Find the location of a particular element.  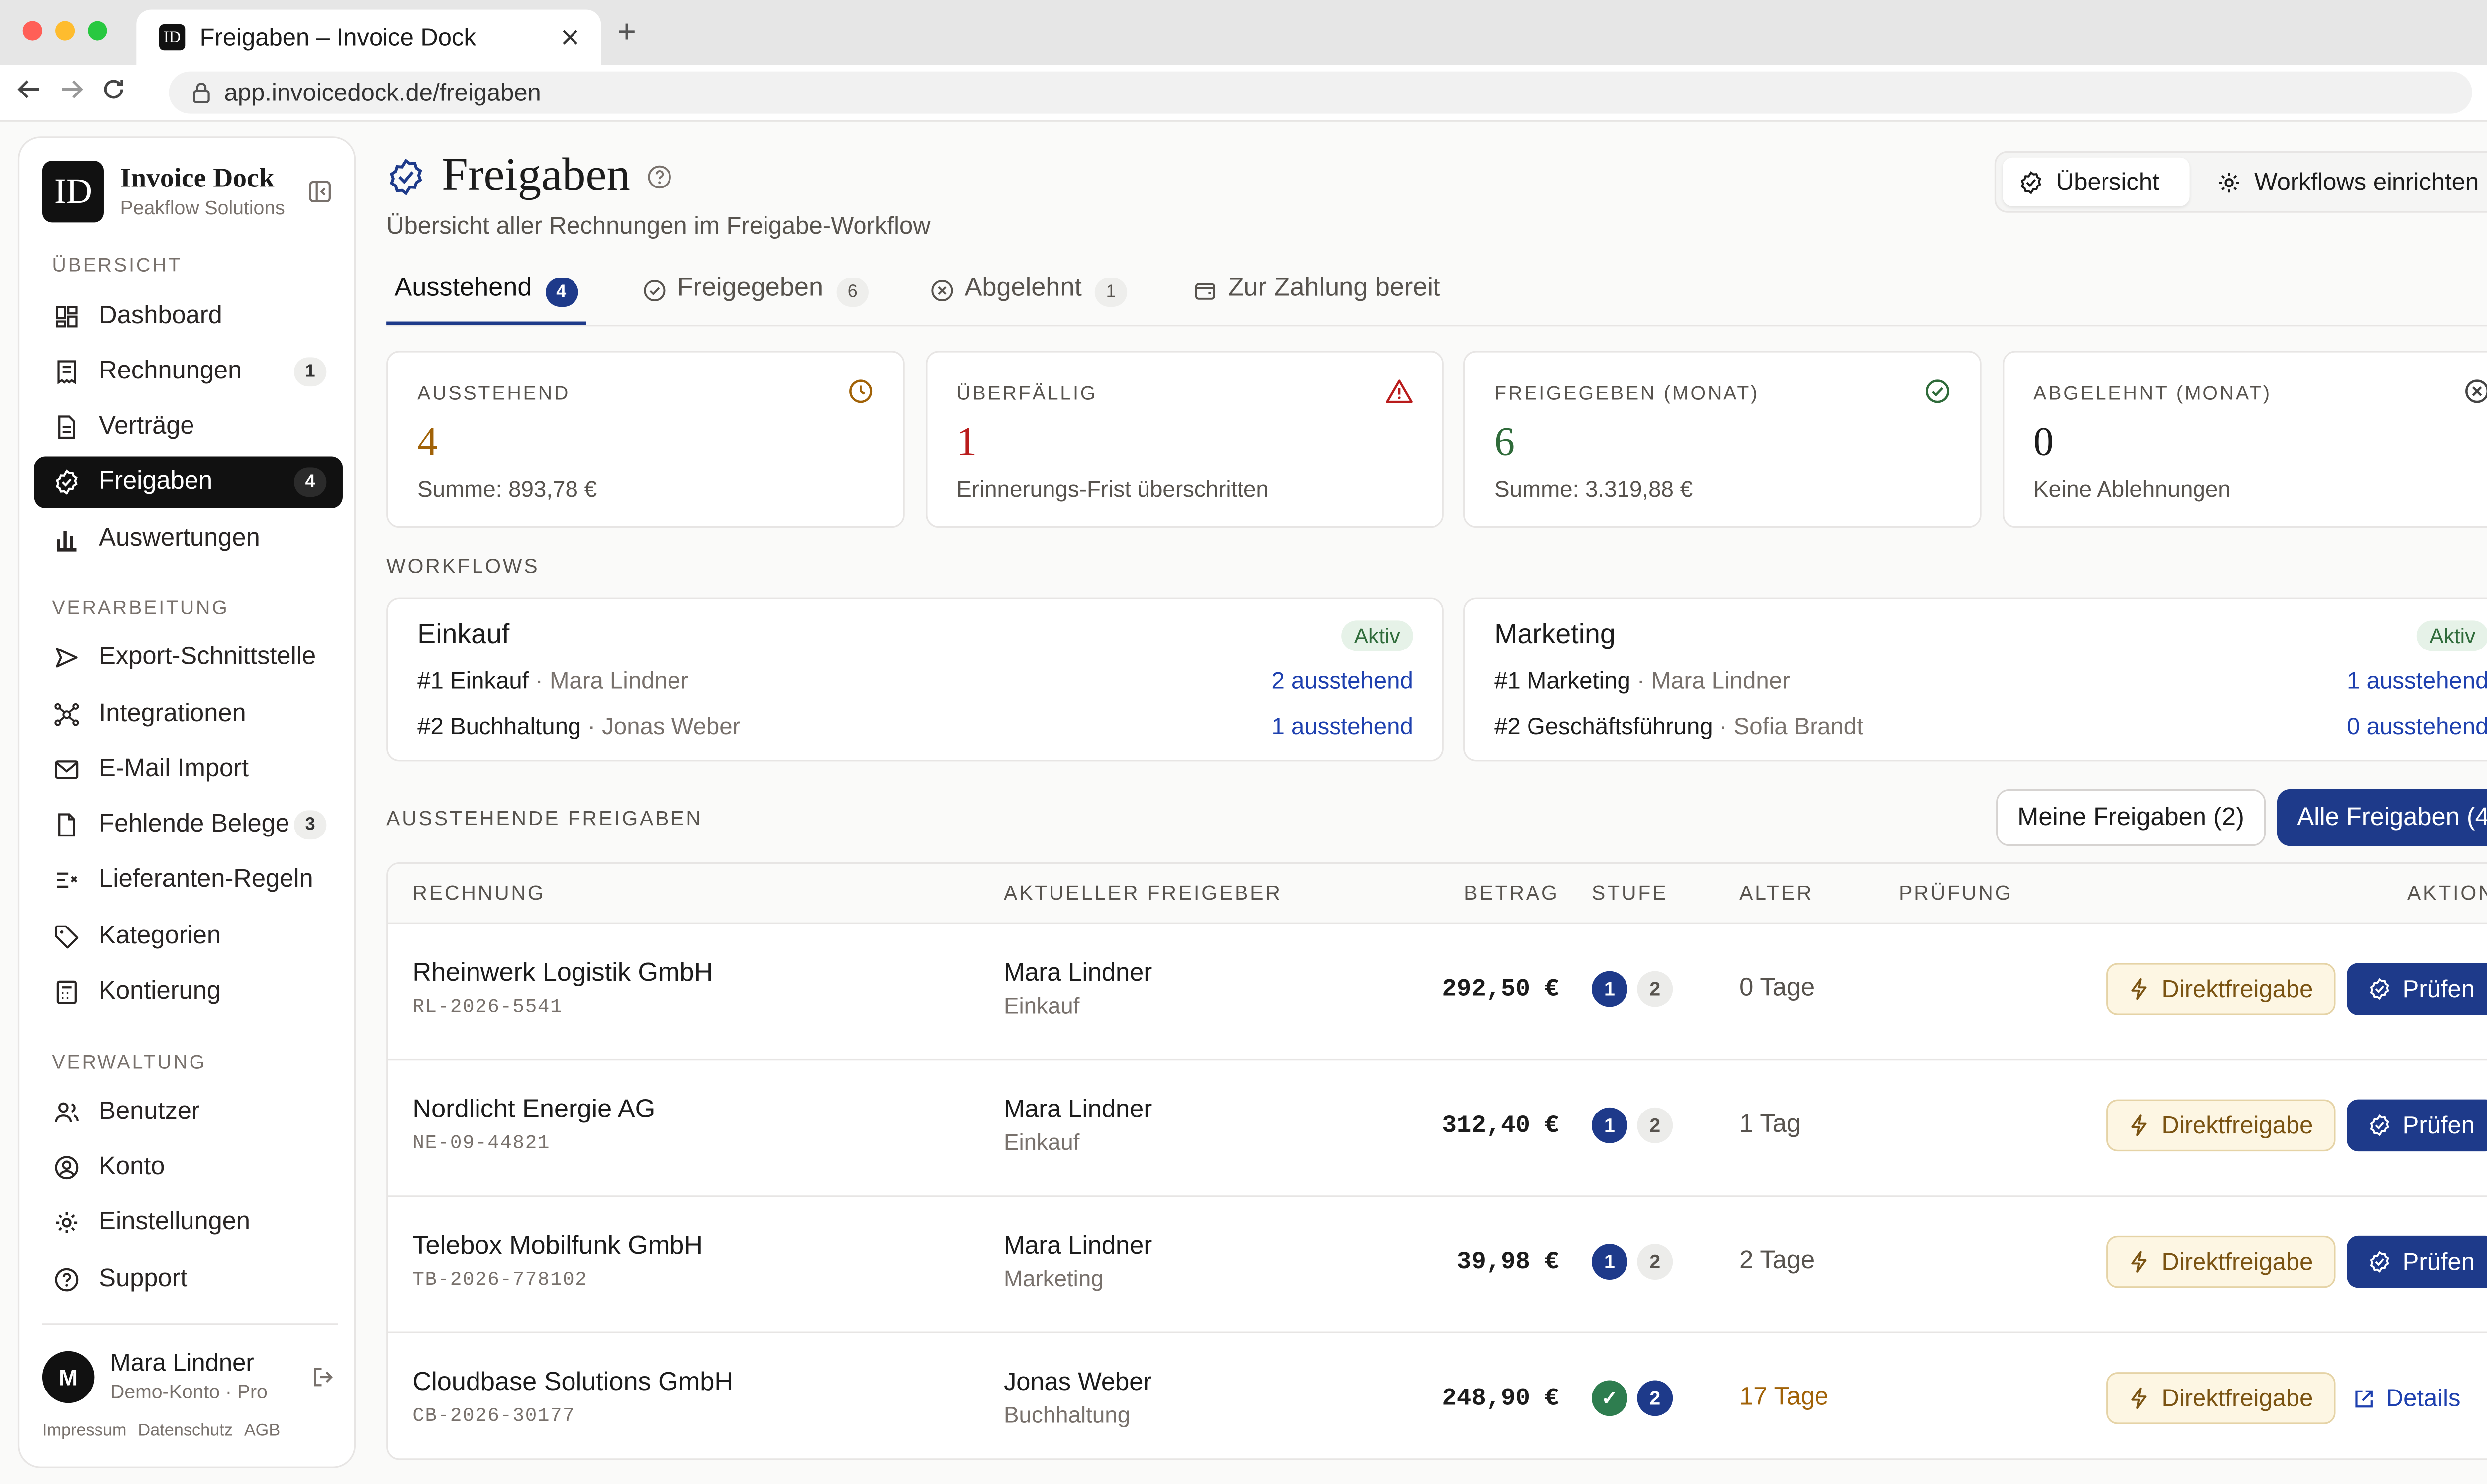

invoice-id: NE-09-44821 is located at coordinates (482, 1143).